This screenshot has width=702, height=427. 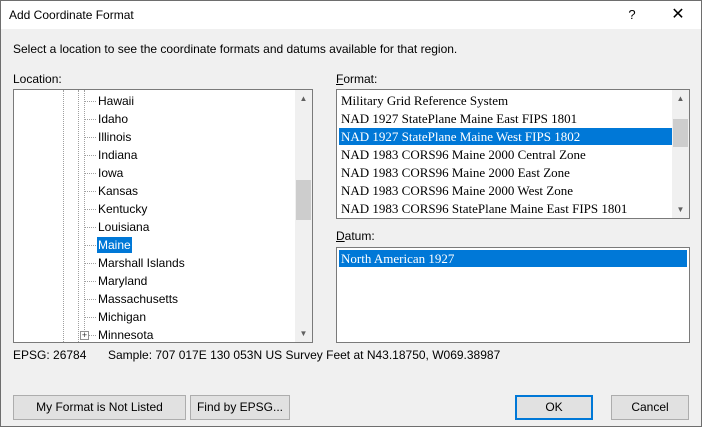 What do you see at coordinates (155, 334) in the screenshot?
I see `tree-item: + Minnesota` at bounding box center [155, 334].